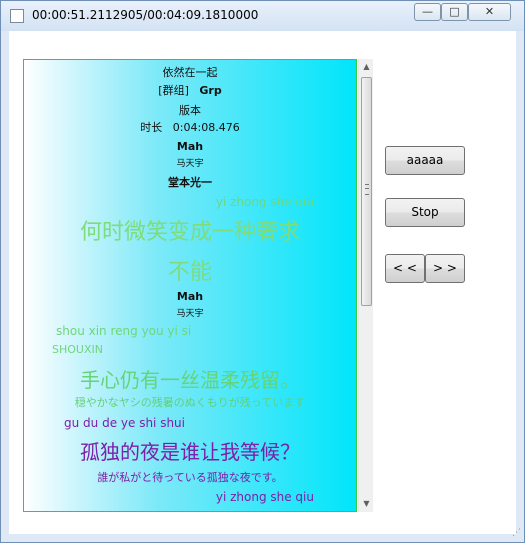  What do you see at coordinates (405, 268) in the screenshot?
I see `previous-button: < <` at bounding box center [405, 268].